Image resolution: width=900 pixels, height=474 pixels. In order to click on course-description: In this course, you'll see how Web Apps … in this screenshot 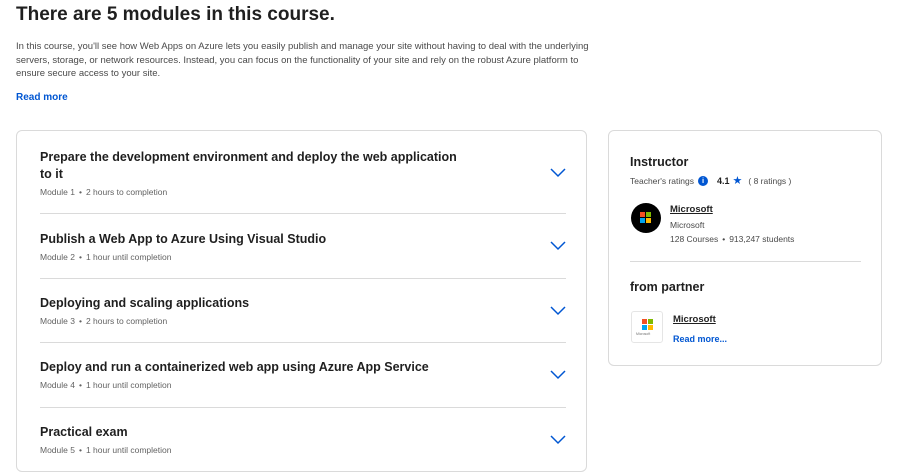, I will do `click(302, 60)`.